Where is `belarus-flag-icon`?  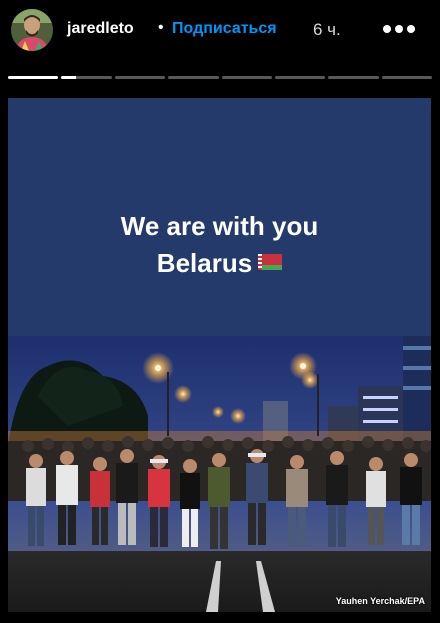
belarus-flag-icon is located at coordinates (270, 262).